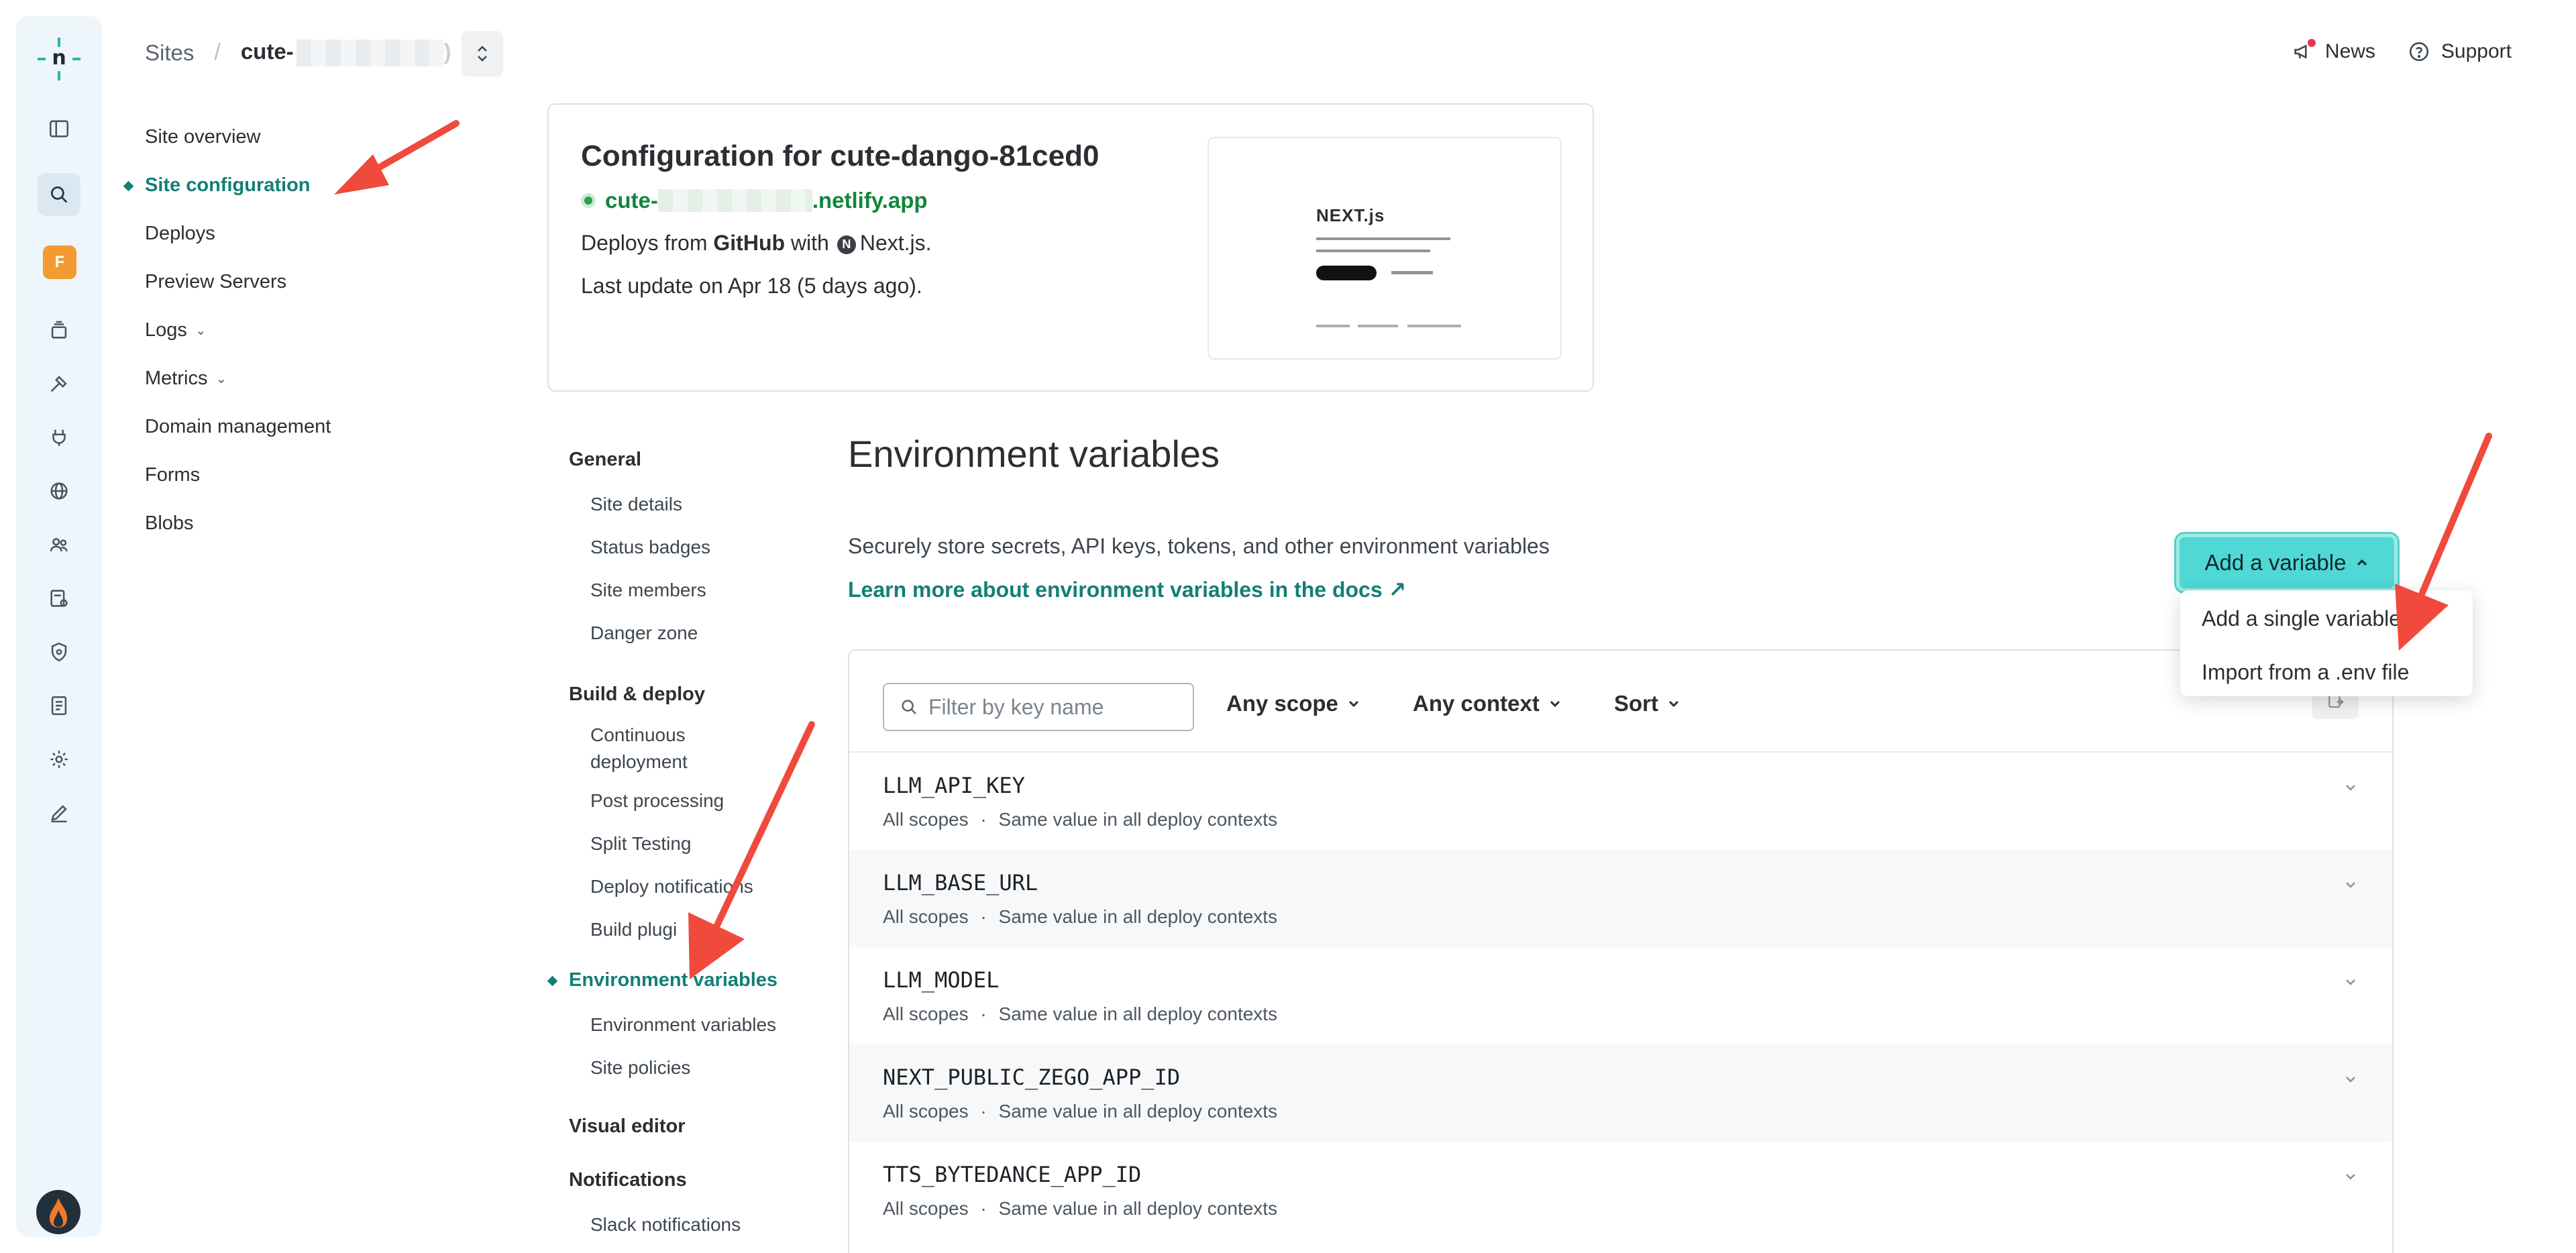 The image size is (2576, 1253). What do you see at coordinates (1055, 707) in the screenshot?
I see `filter-input` at bounding box center [1055, 707].